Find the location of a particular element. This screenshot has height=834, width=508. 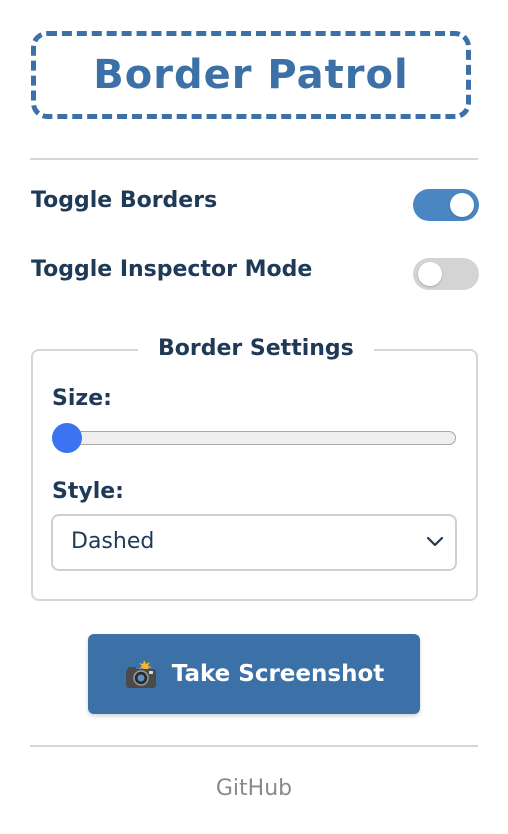

size-slider-thumb is located at coordinates (67, 438).